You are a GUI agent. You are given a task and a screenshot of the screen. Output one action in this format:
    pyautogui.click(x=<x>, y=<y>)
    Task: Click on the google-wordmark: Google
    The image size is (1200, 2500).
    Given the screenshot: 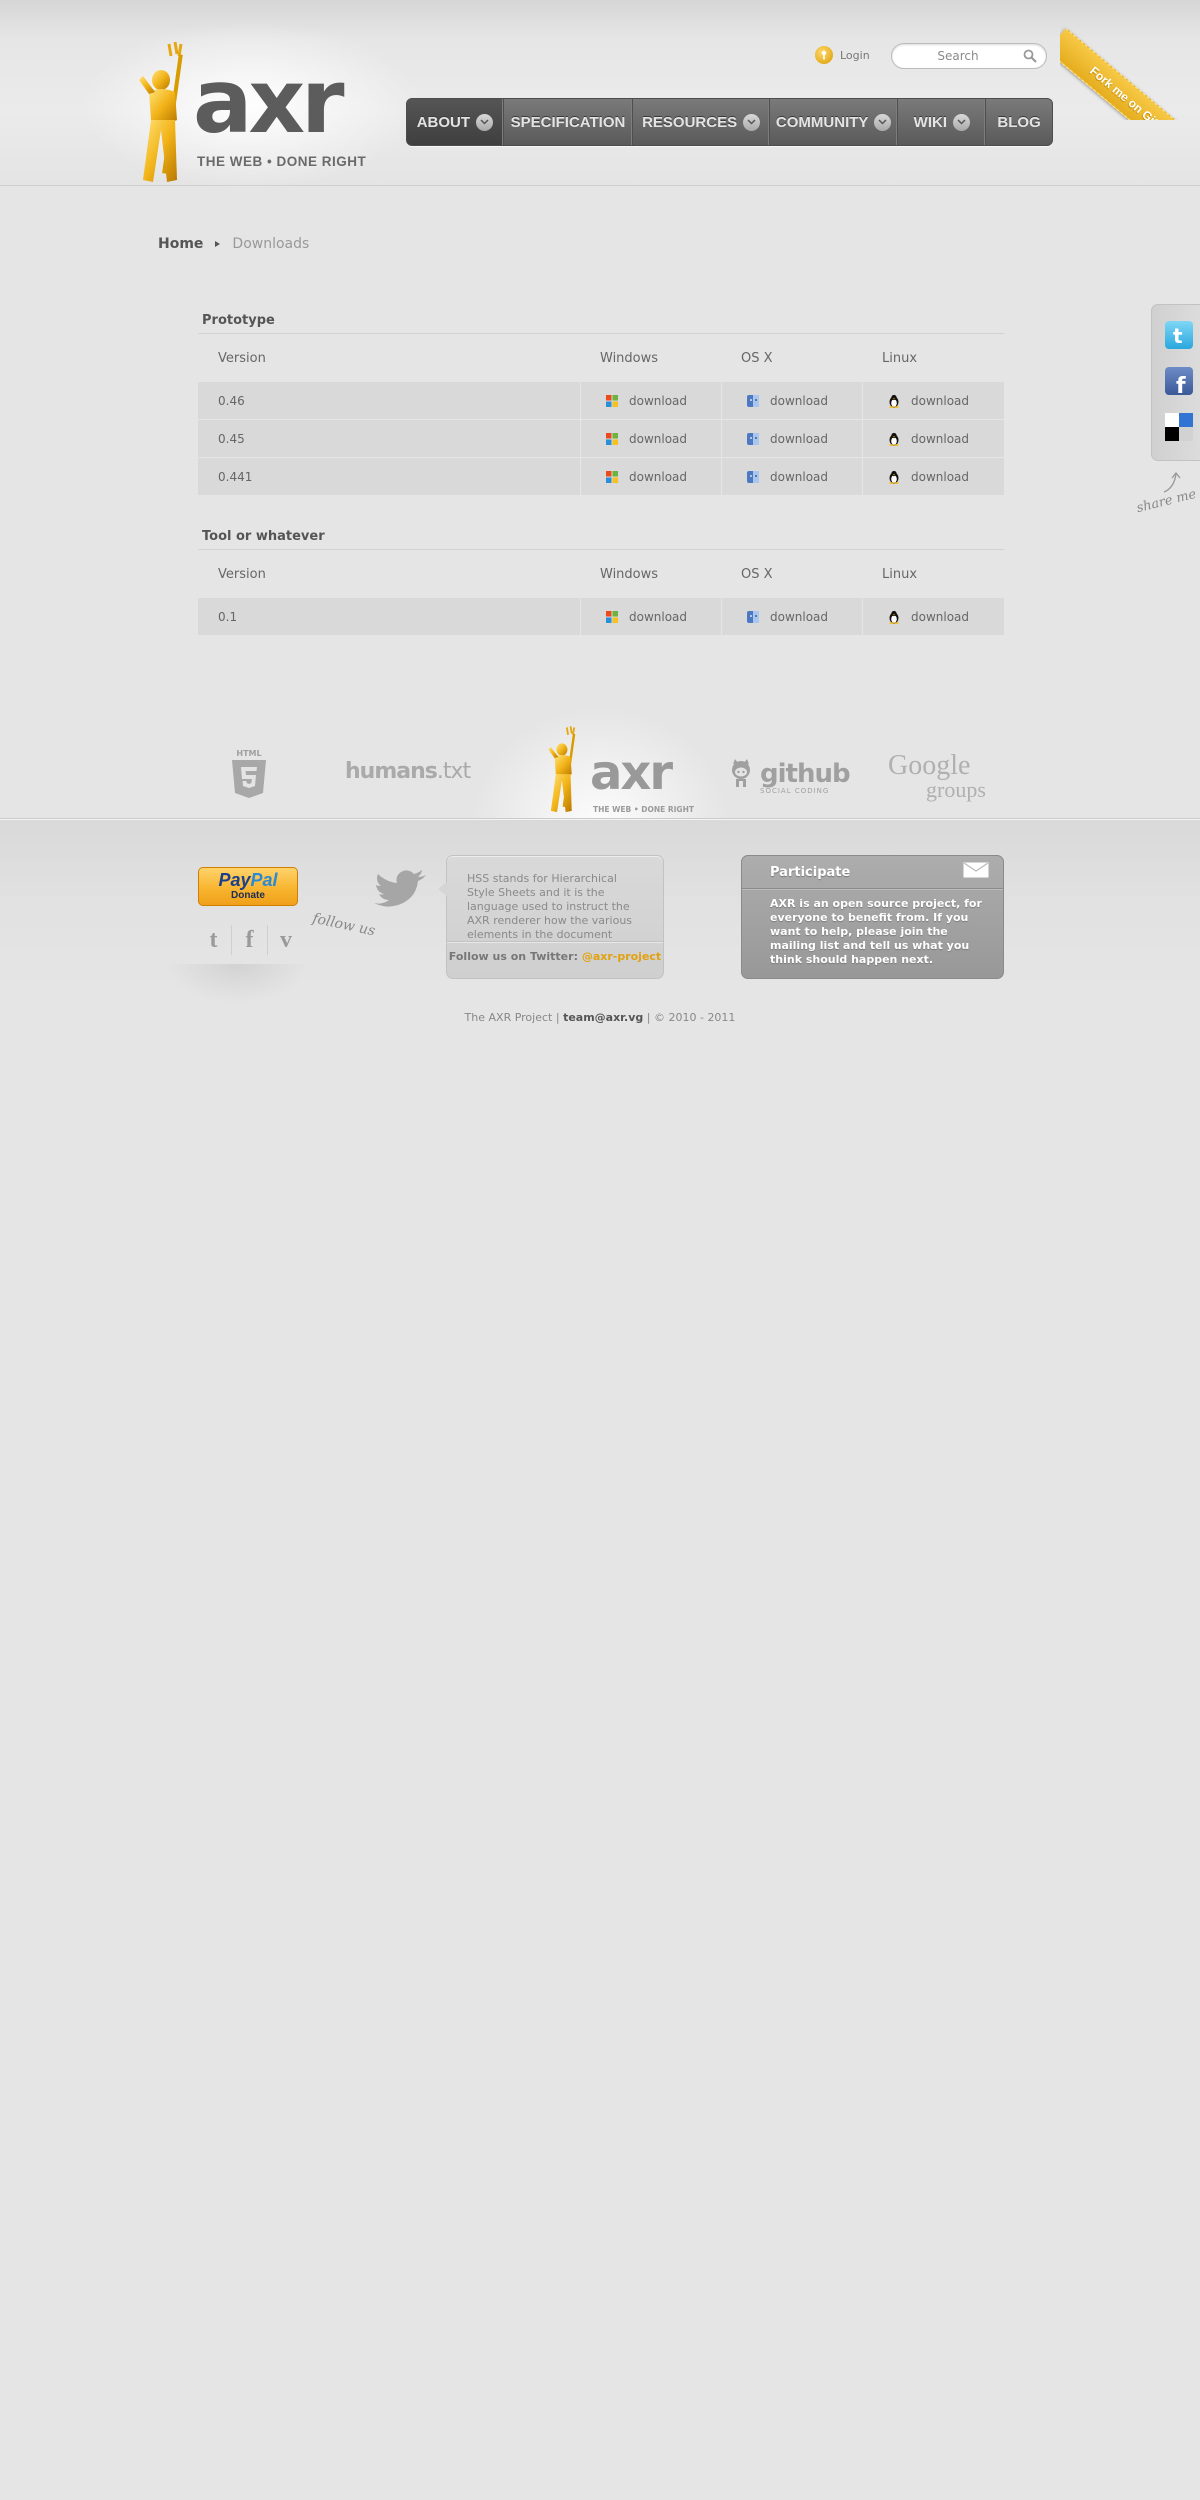 What is the action you would take?
    pyautogui.click(x=929, y=765)
    